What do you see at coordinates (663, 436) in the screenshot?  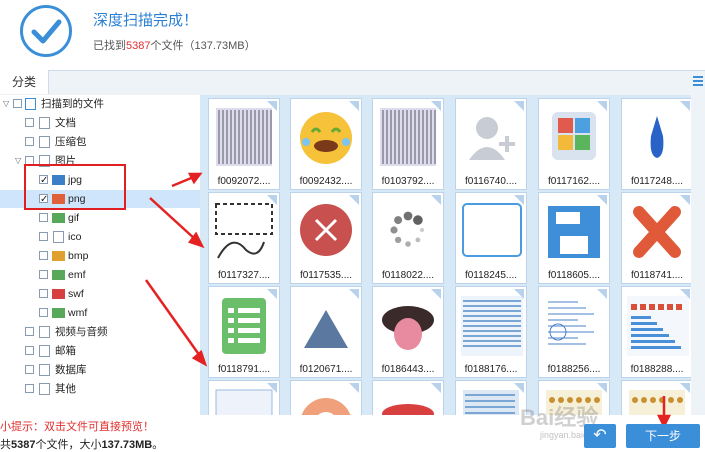 I see `next-button: 下一步` at bounding box center [663, 436].